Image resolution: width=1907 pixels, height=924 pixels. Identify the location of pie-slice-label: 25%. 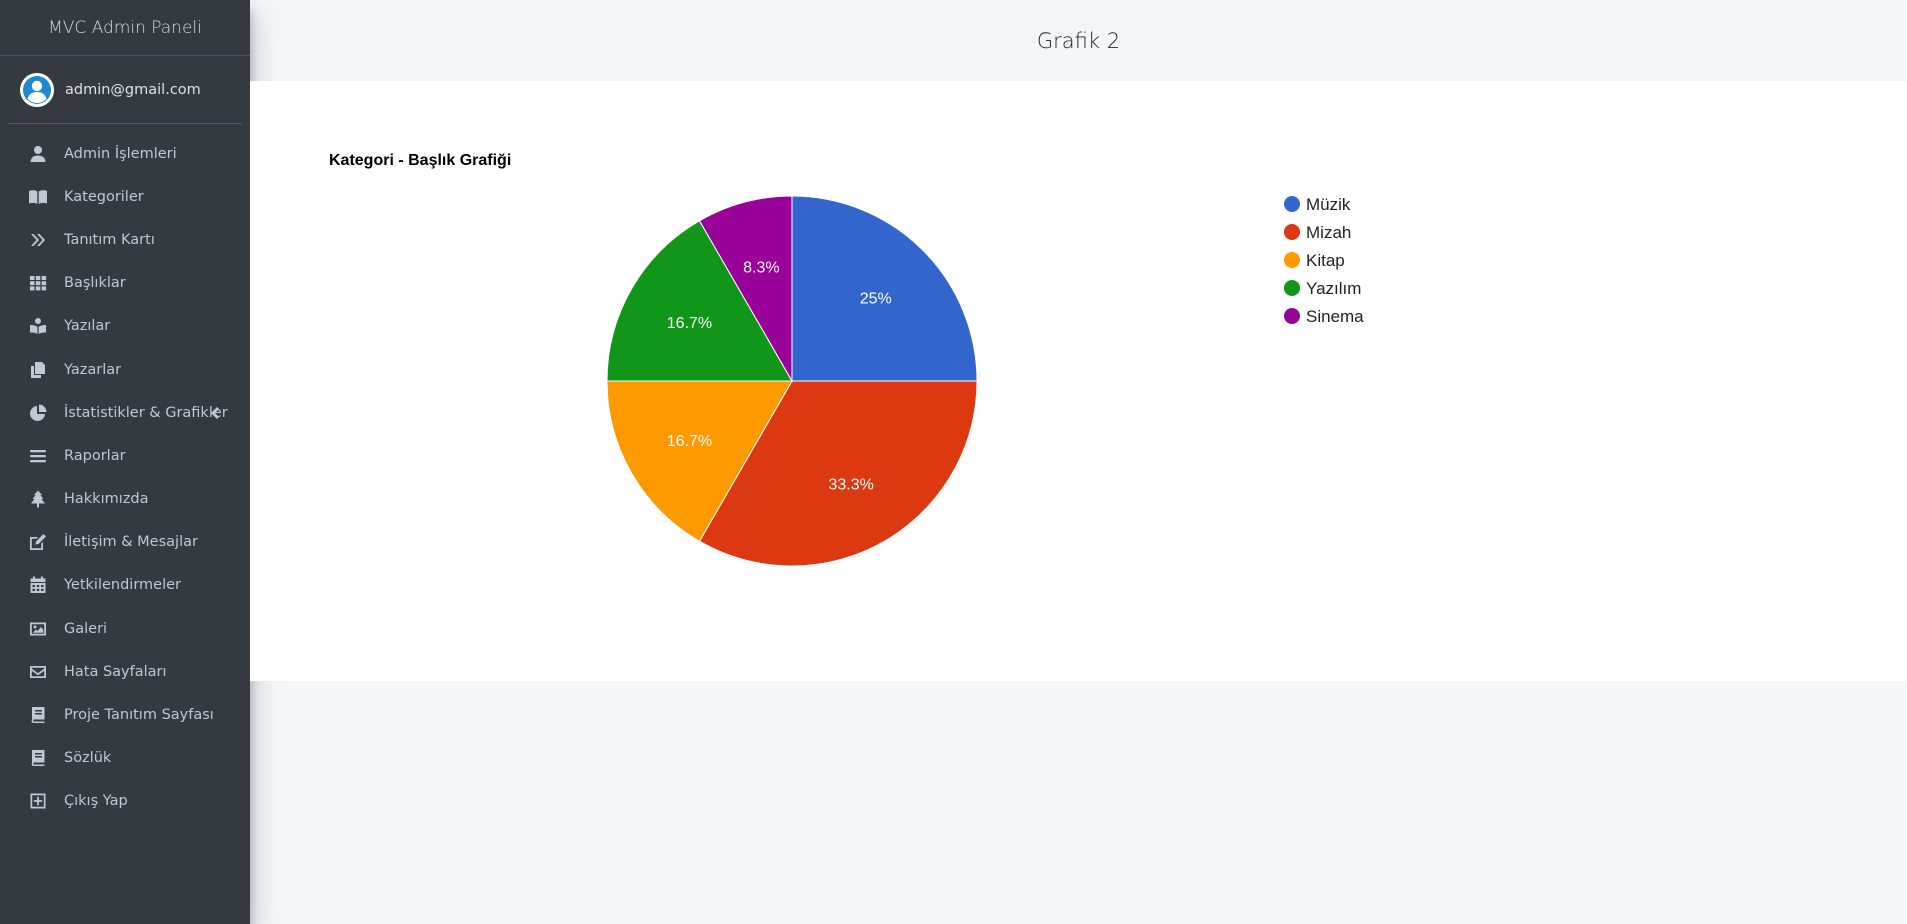
(876, 298).